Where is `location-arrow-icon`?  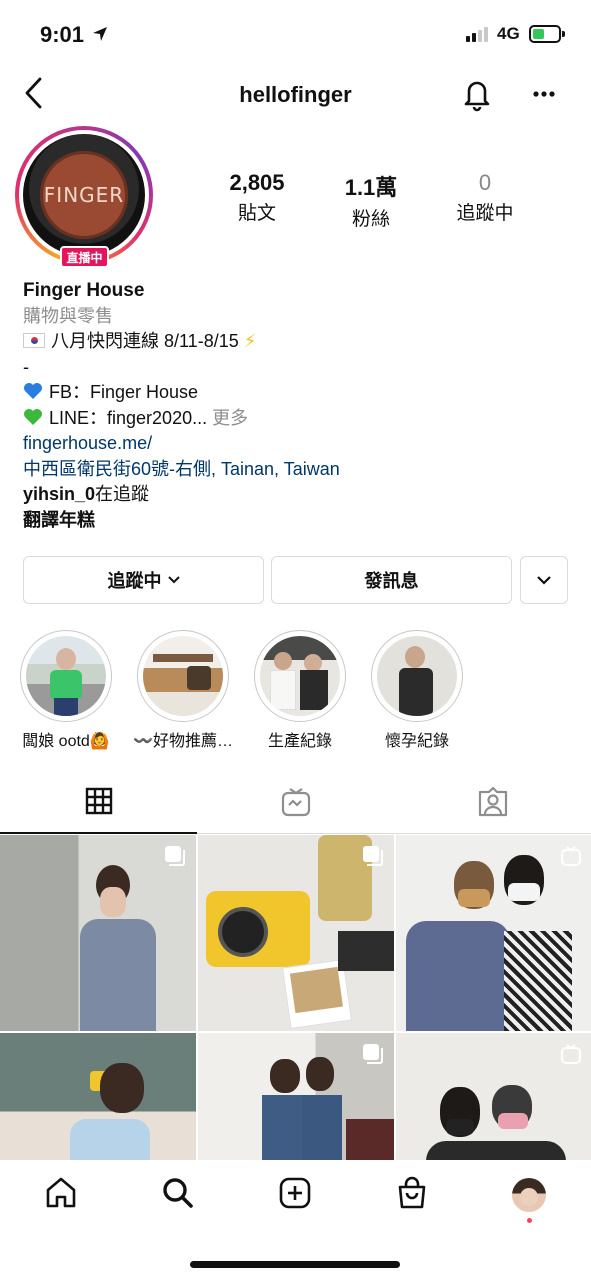 location-arrow-icon is located at coordinates (100, 34).